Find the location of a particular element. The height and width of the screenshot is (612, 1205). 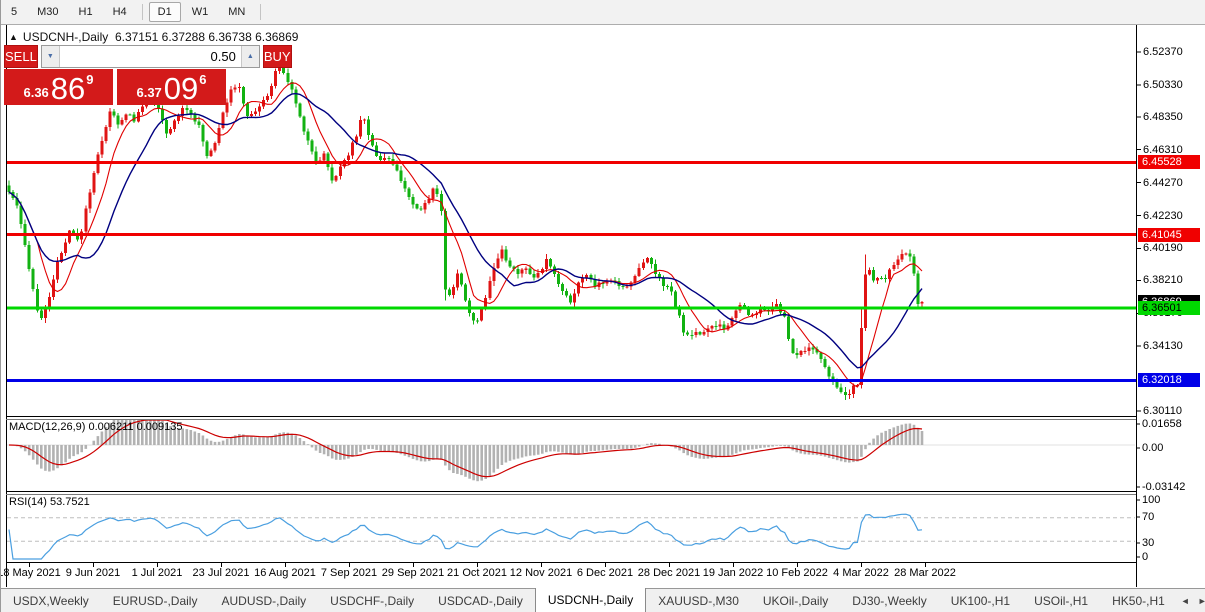

price-badge: 6.32018 is located at coordinates (1169, 380).